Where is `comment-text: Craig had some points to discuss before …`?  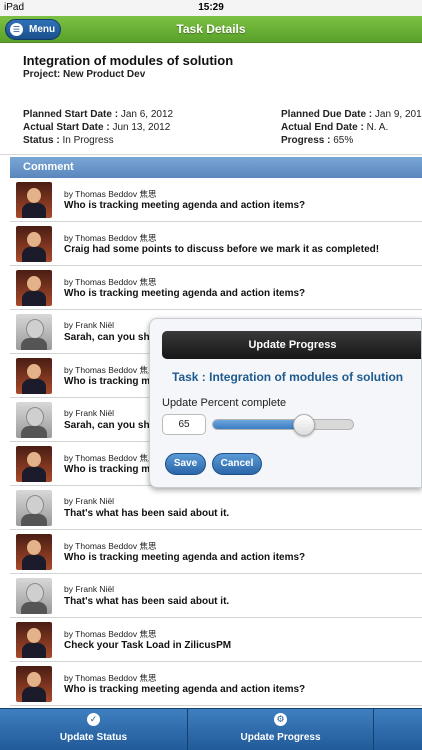 comment-text: Craig had some points to discuss before … is located at coordinates (222, 249).